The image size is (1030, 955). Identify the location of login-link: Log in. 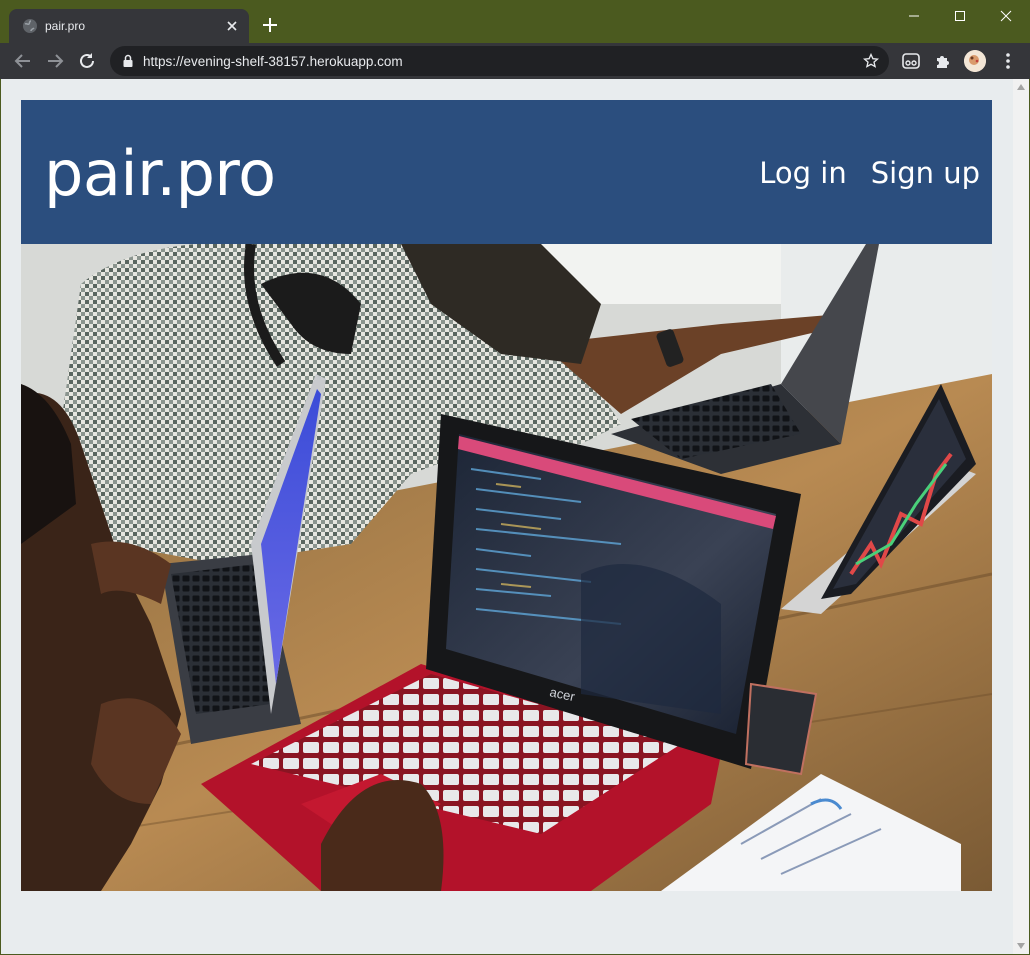
(802, 173).